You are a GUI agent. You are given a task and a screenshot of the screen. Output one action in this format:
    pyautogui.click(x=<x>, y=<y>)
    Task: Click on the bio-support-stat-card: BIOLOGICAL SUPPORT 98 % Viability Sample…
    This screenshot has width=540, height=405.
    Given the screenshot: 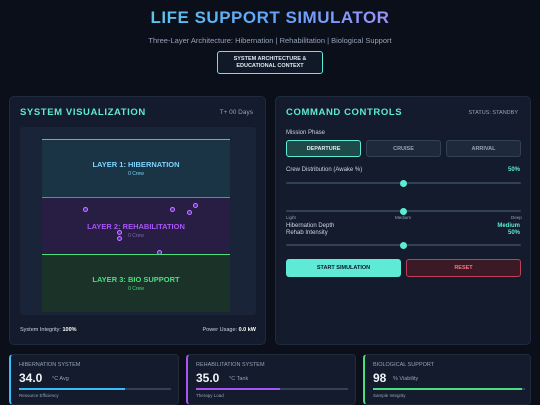 What is the action you would take?
    pyautogui.click(x=447, y=379)
    